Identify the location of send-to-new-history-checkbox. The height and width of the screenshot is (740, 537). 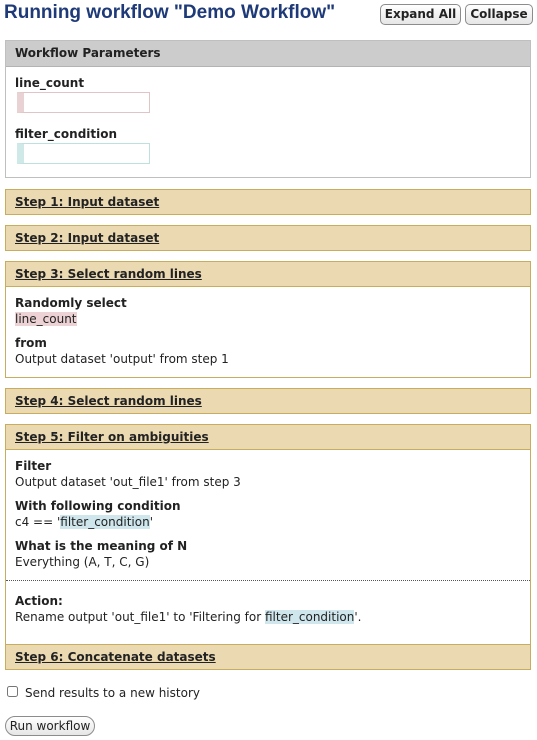
(12, 691).